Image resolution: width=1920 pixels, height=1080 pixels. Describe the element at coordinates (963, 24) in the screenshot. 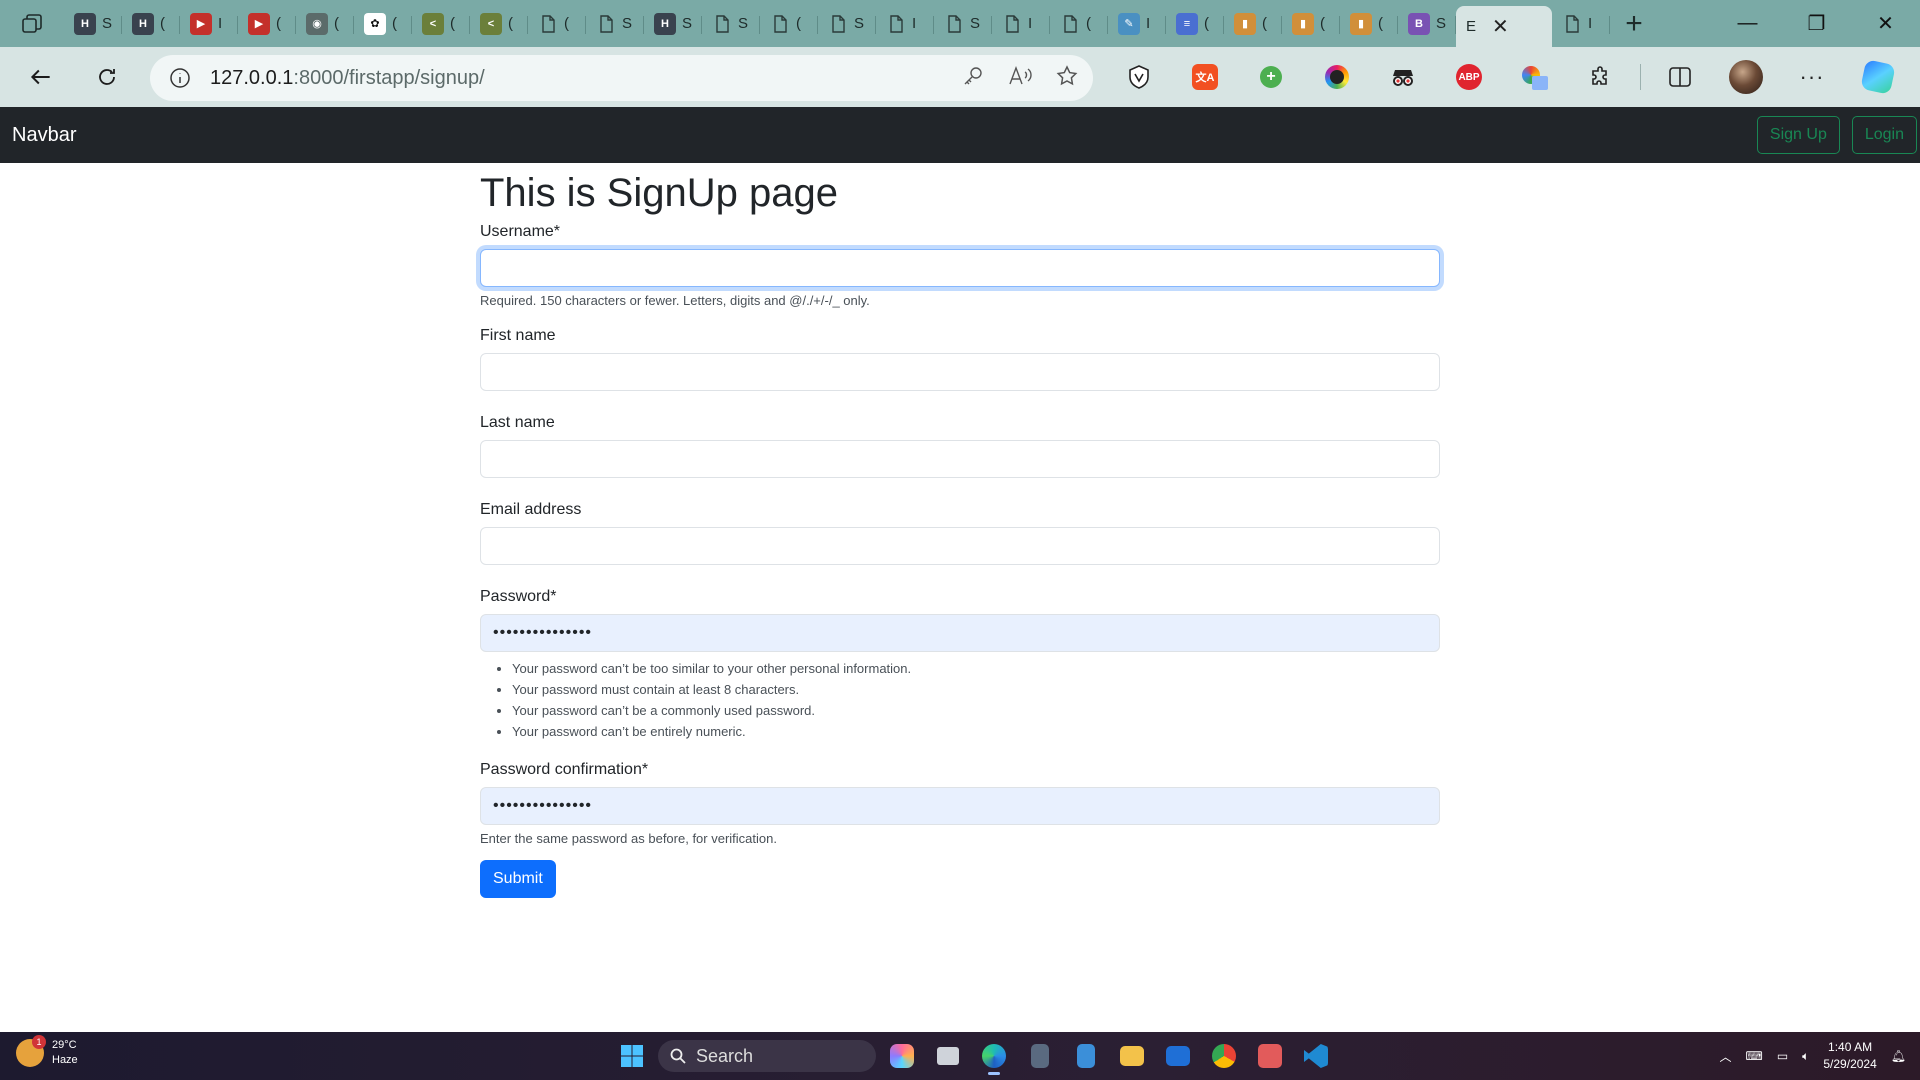

I see `tab-15: S` at that location.